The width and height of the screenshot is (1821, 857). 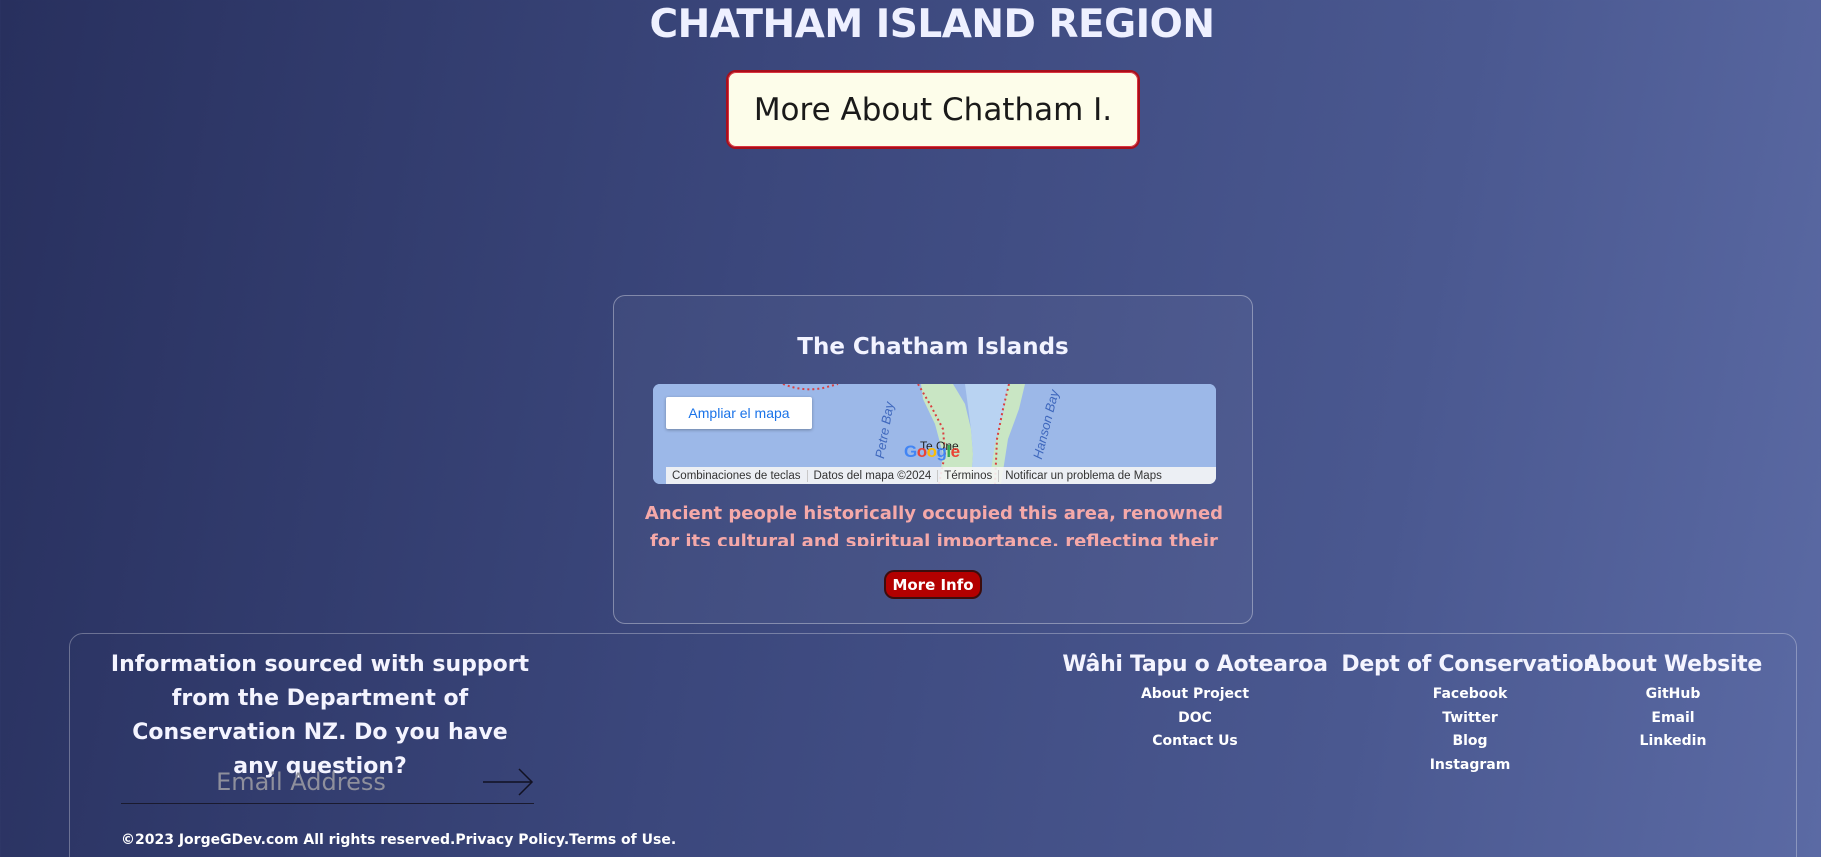 What do you see at coordinates (737, 475) in the screenshot?
I see `keyboard-shortcuts-link: Combinaciones de teclas` at bounding box center [737, 475].